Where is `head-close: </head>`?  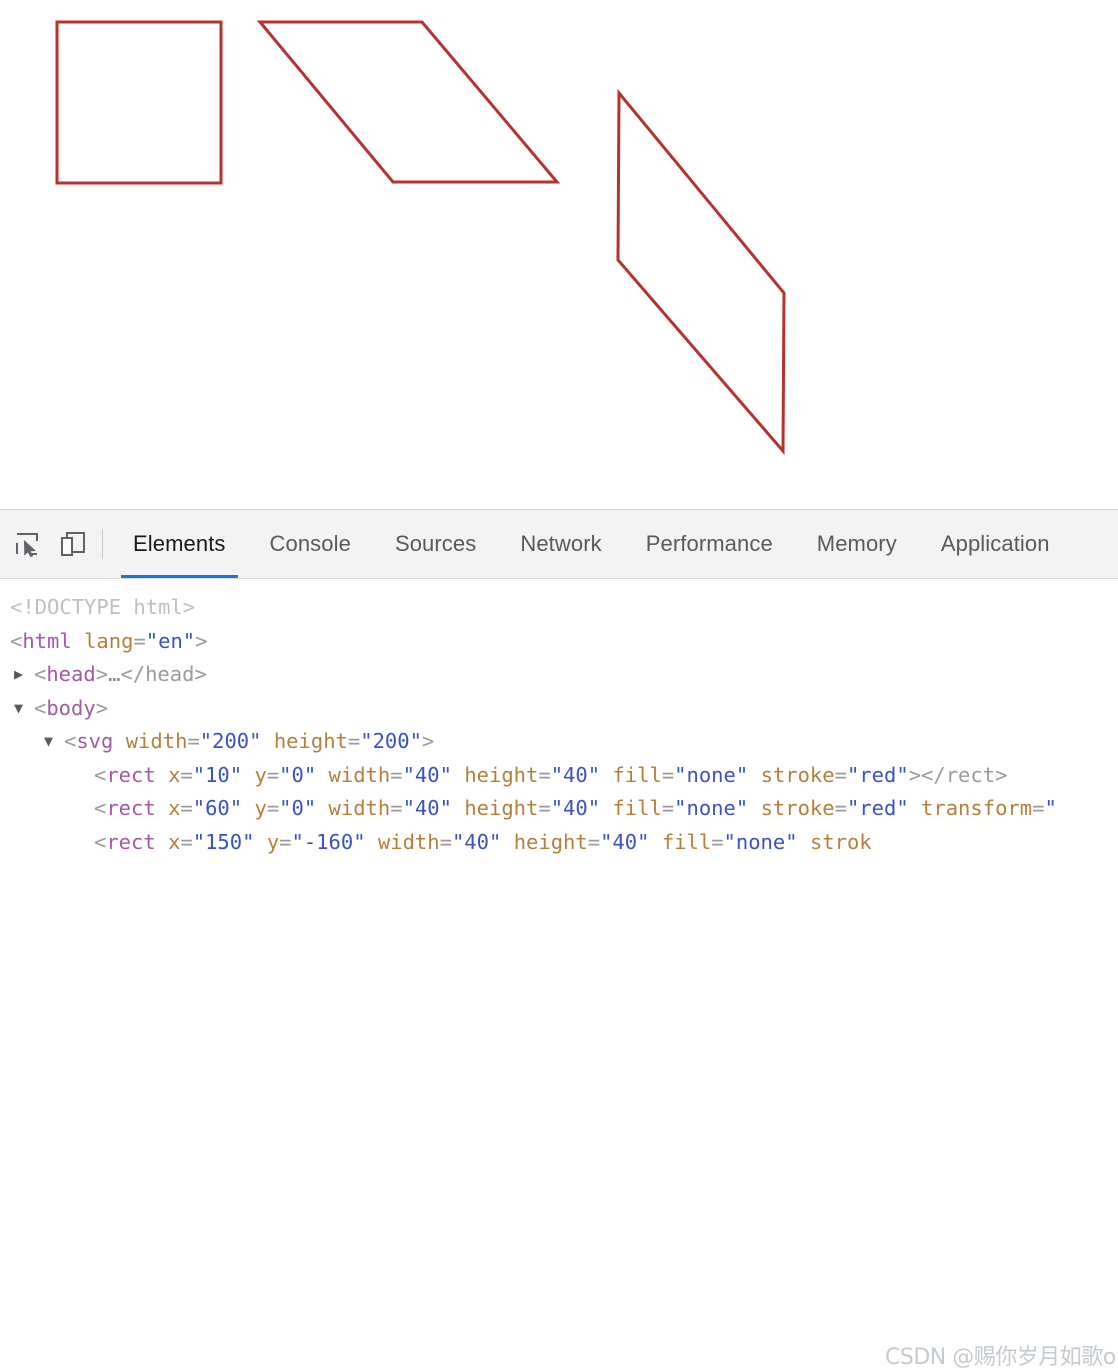
head-close: </head> is located at coordinates (163, 674).